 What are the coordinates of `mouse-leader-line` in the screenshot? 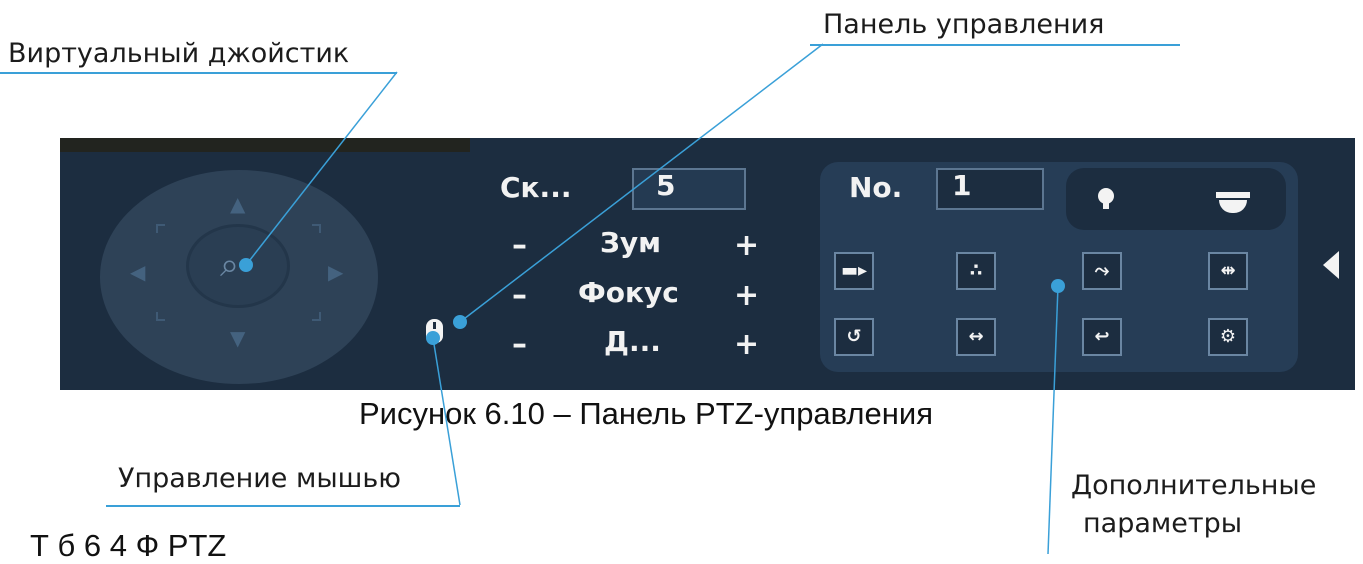 It's located at (446, 421).